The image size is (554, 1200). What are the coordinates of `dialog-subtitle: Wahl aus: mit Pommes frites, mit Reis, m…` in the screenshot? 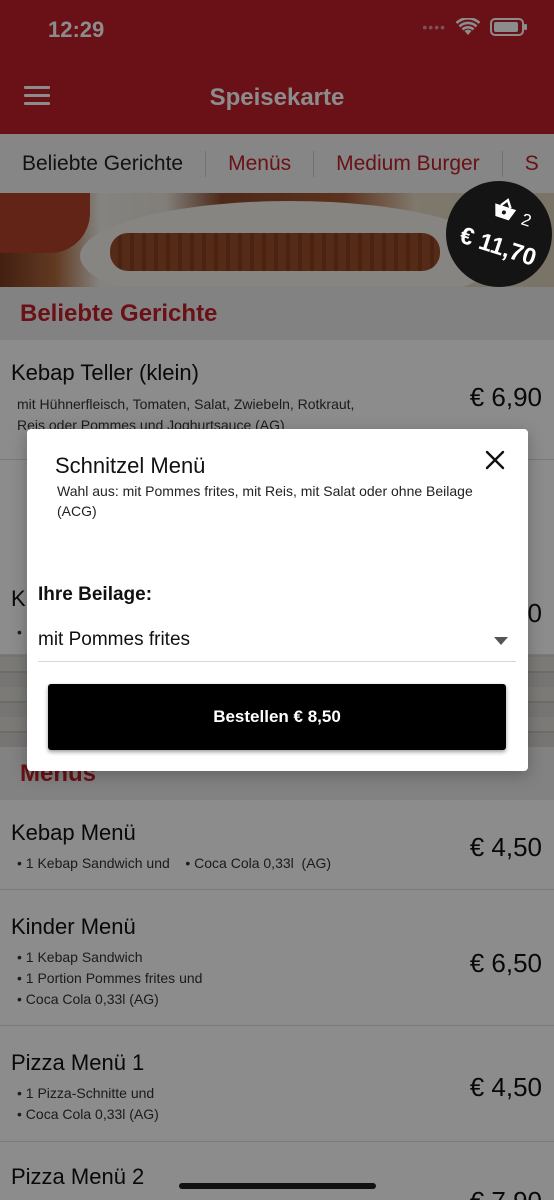 It's located at (265, 501).